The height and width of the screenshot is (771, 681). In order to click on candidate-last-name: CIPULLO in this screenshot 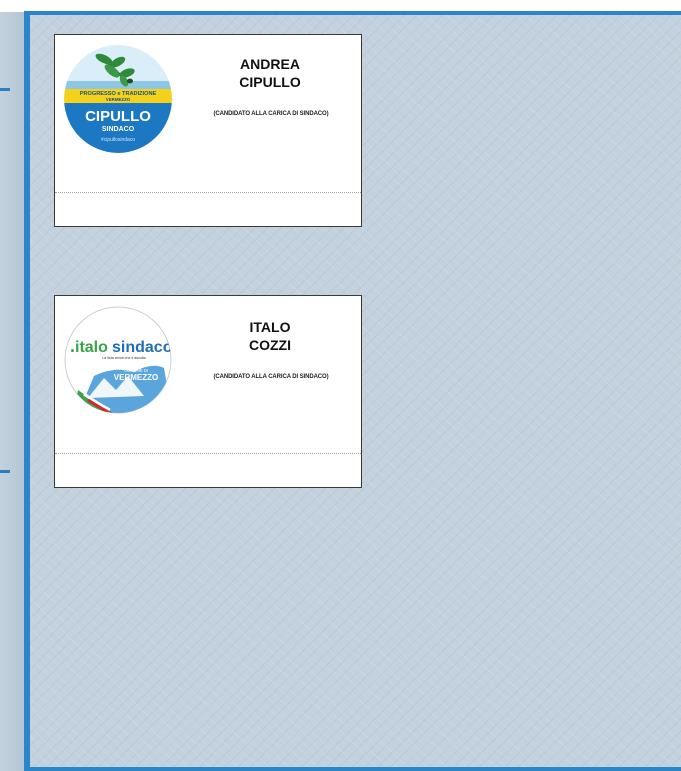, I will do `click(270, 82)`.